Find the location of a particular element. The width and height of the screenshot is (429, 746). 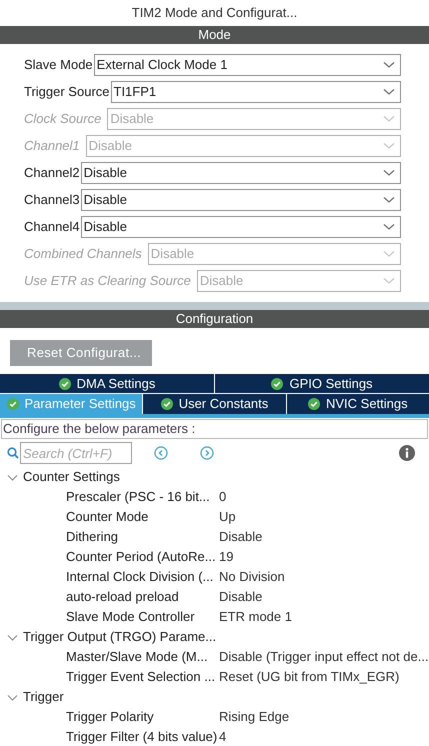

parameter-name: Counter Mode is located at coordinates (108, 517).